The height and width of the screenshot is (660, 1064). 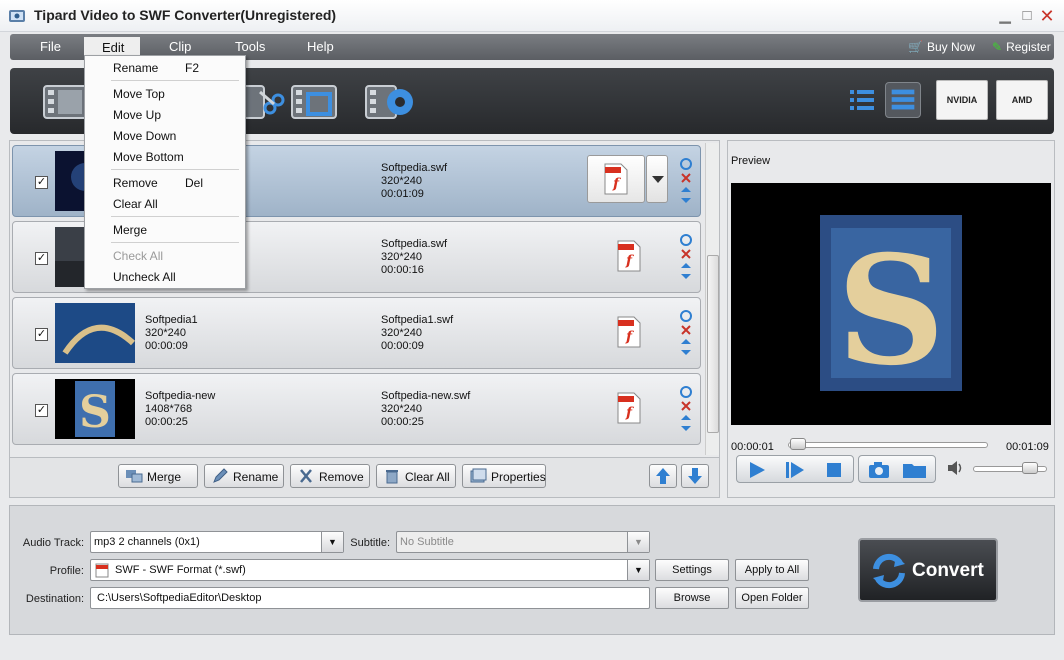 What do you see at coordinates (54, 599) in the screenshot?
I see `destination-label: Destination:` at bounding box center [54, 599].